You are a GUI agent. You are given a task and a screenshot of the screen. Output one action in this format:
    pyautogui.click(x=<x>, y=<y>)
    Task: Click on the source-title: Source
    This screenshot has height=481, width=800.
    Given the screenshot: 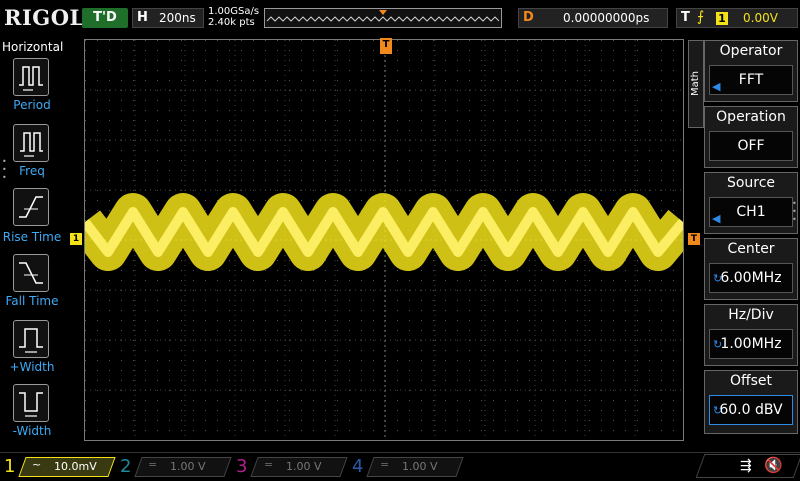 What is the action you would take?
    pyautogui.click(x=751, y=183)
    